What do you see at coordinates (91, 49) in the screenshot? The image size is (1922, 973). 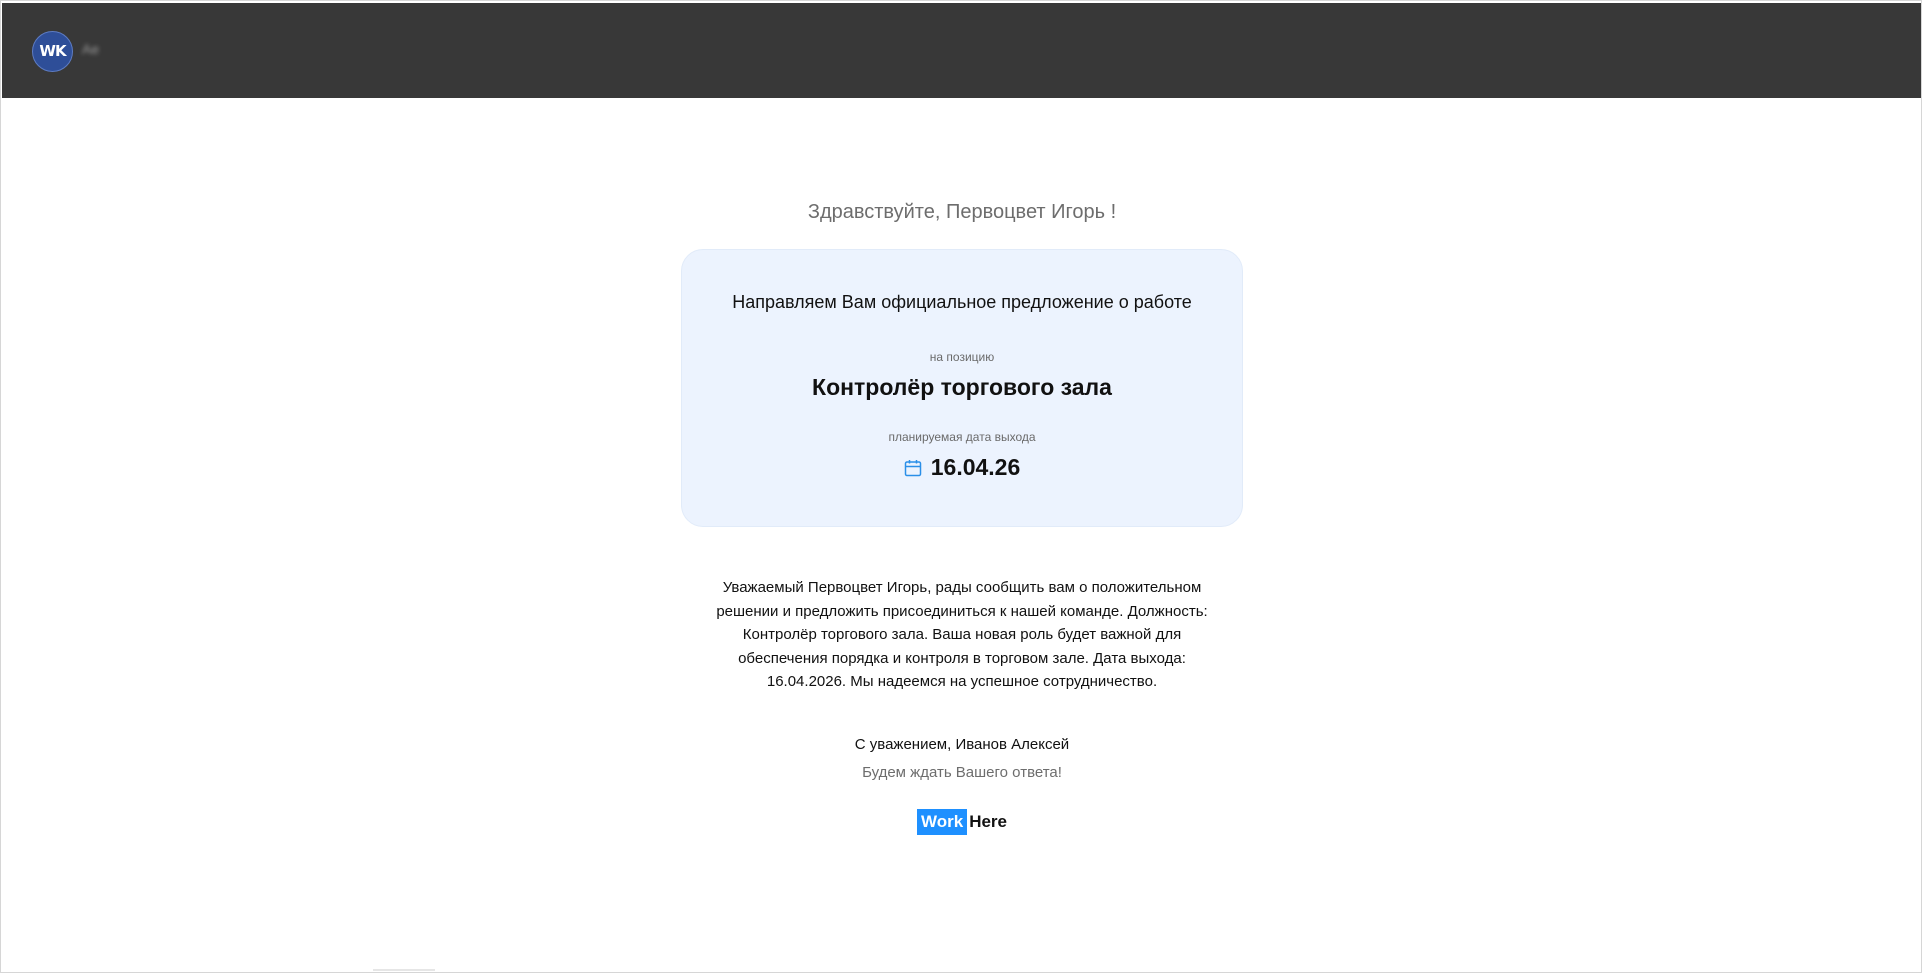 I see `company-name: Ae` at bounding box center [91, 49].